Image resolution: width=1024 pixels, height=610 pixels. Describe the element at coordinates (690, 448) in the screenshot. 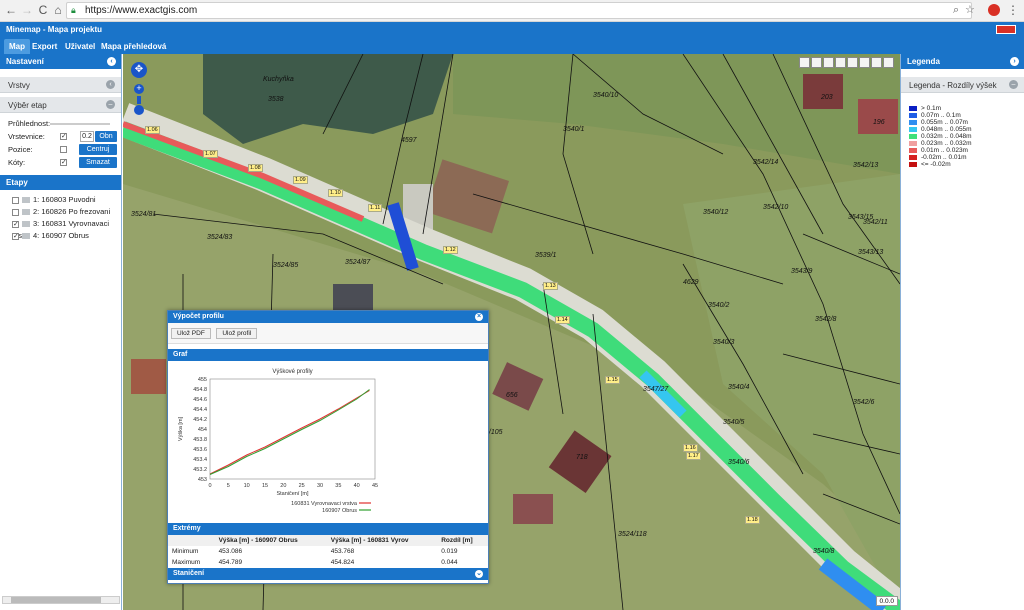

I see `survey-point-label: 1.16` at that location.